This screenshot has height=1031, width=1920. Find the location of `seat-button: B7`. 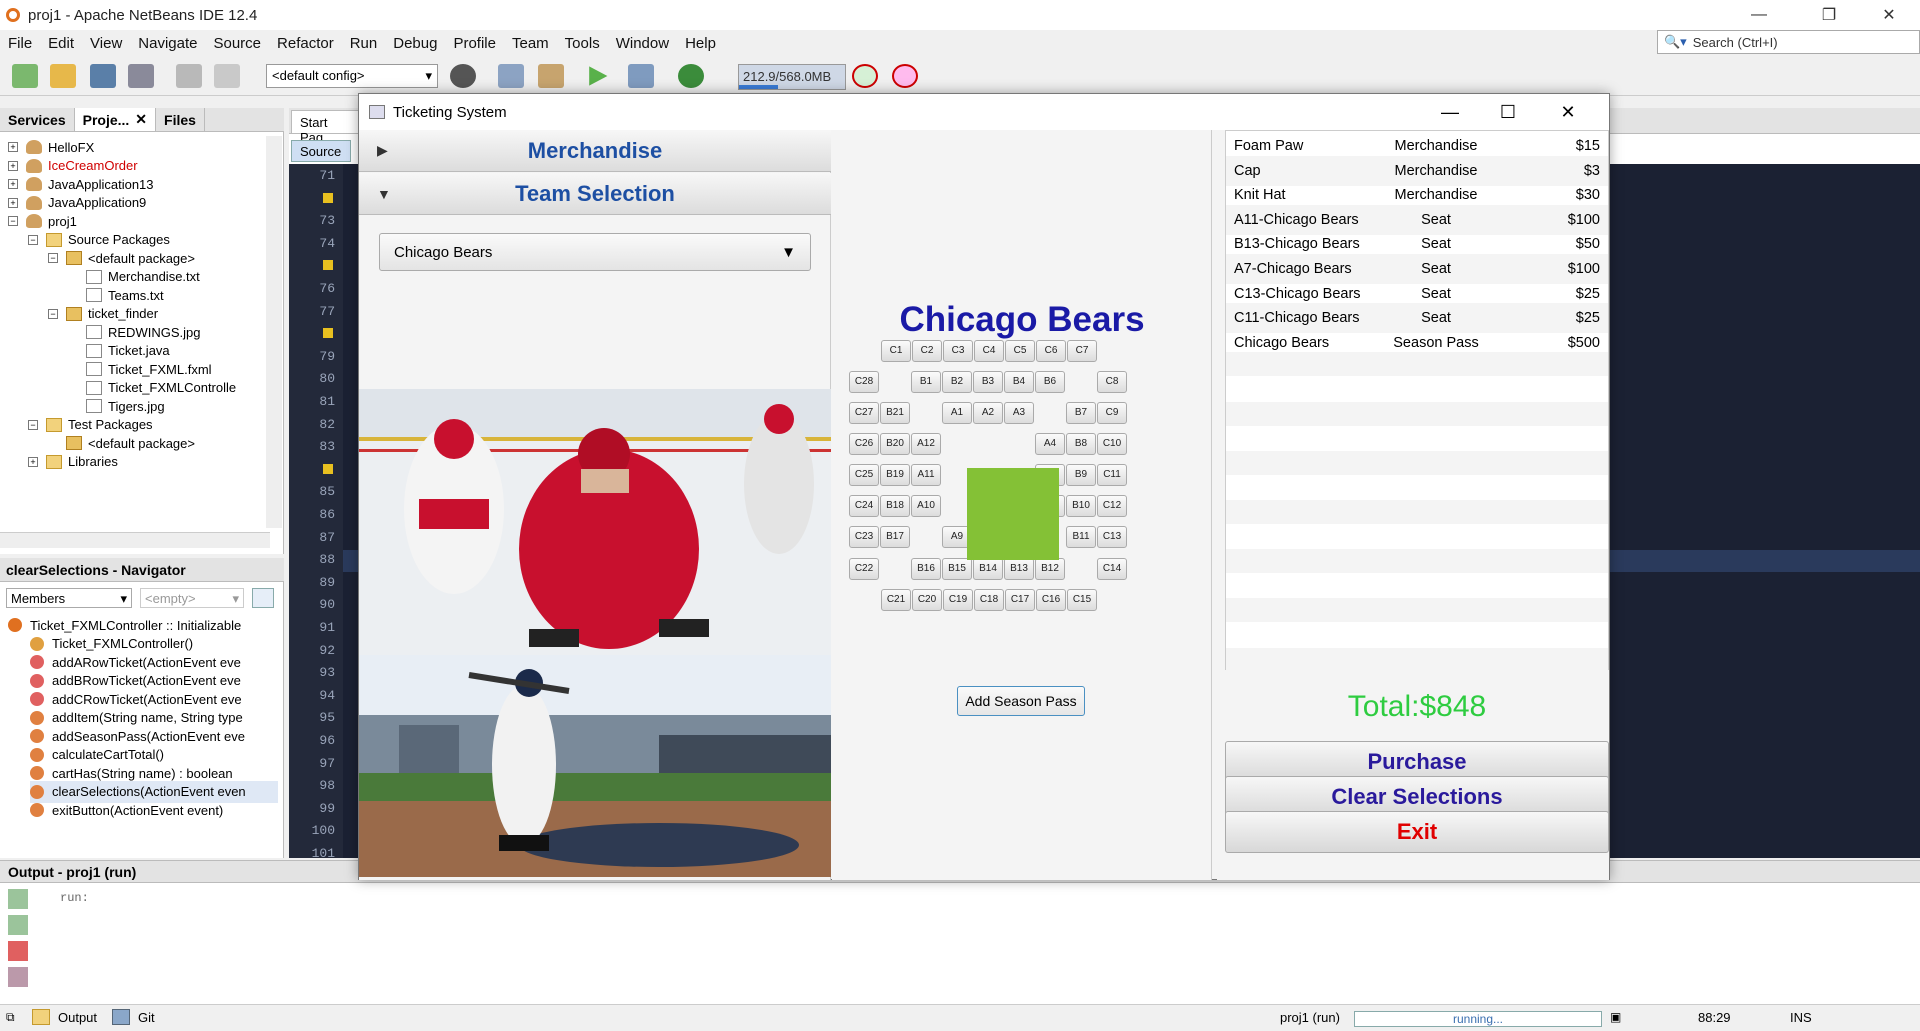

seat-button: B7 is located at coordinates (1081, 413).